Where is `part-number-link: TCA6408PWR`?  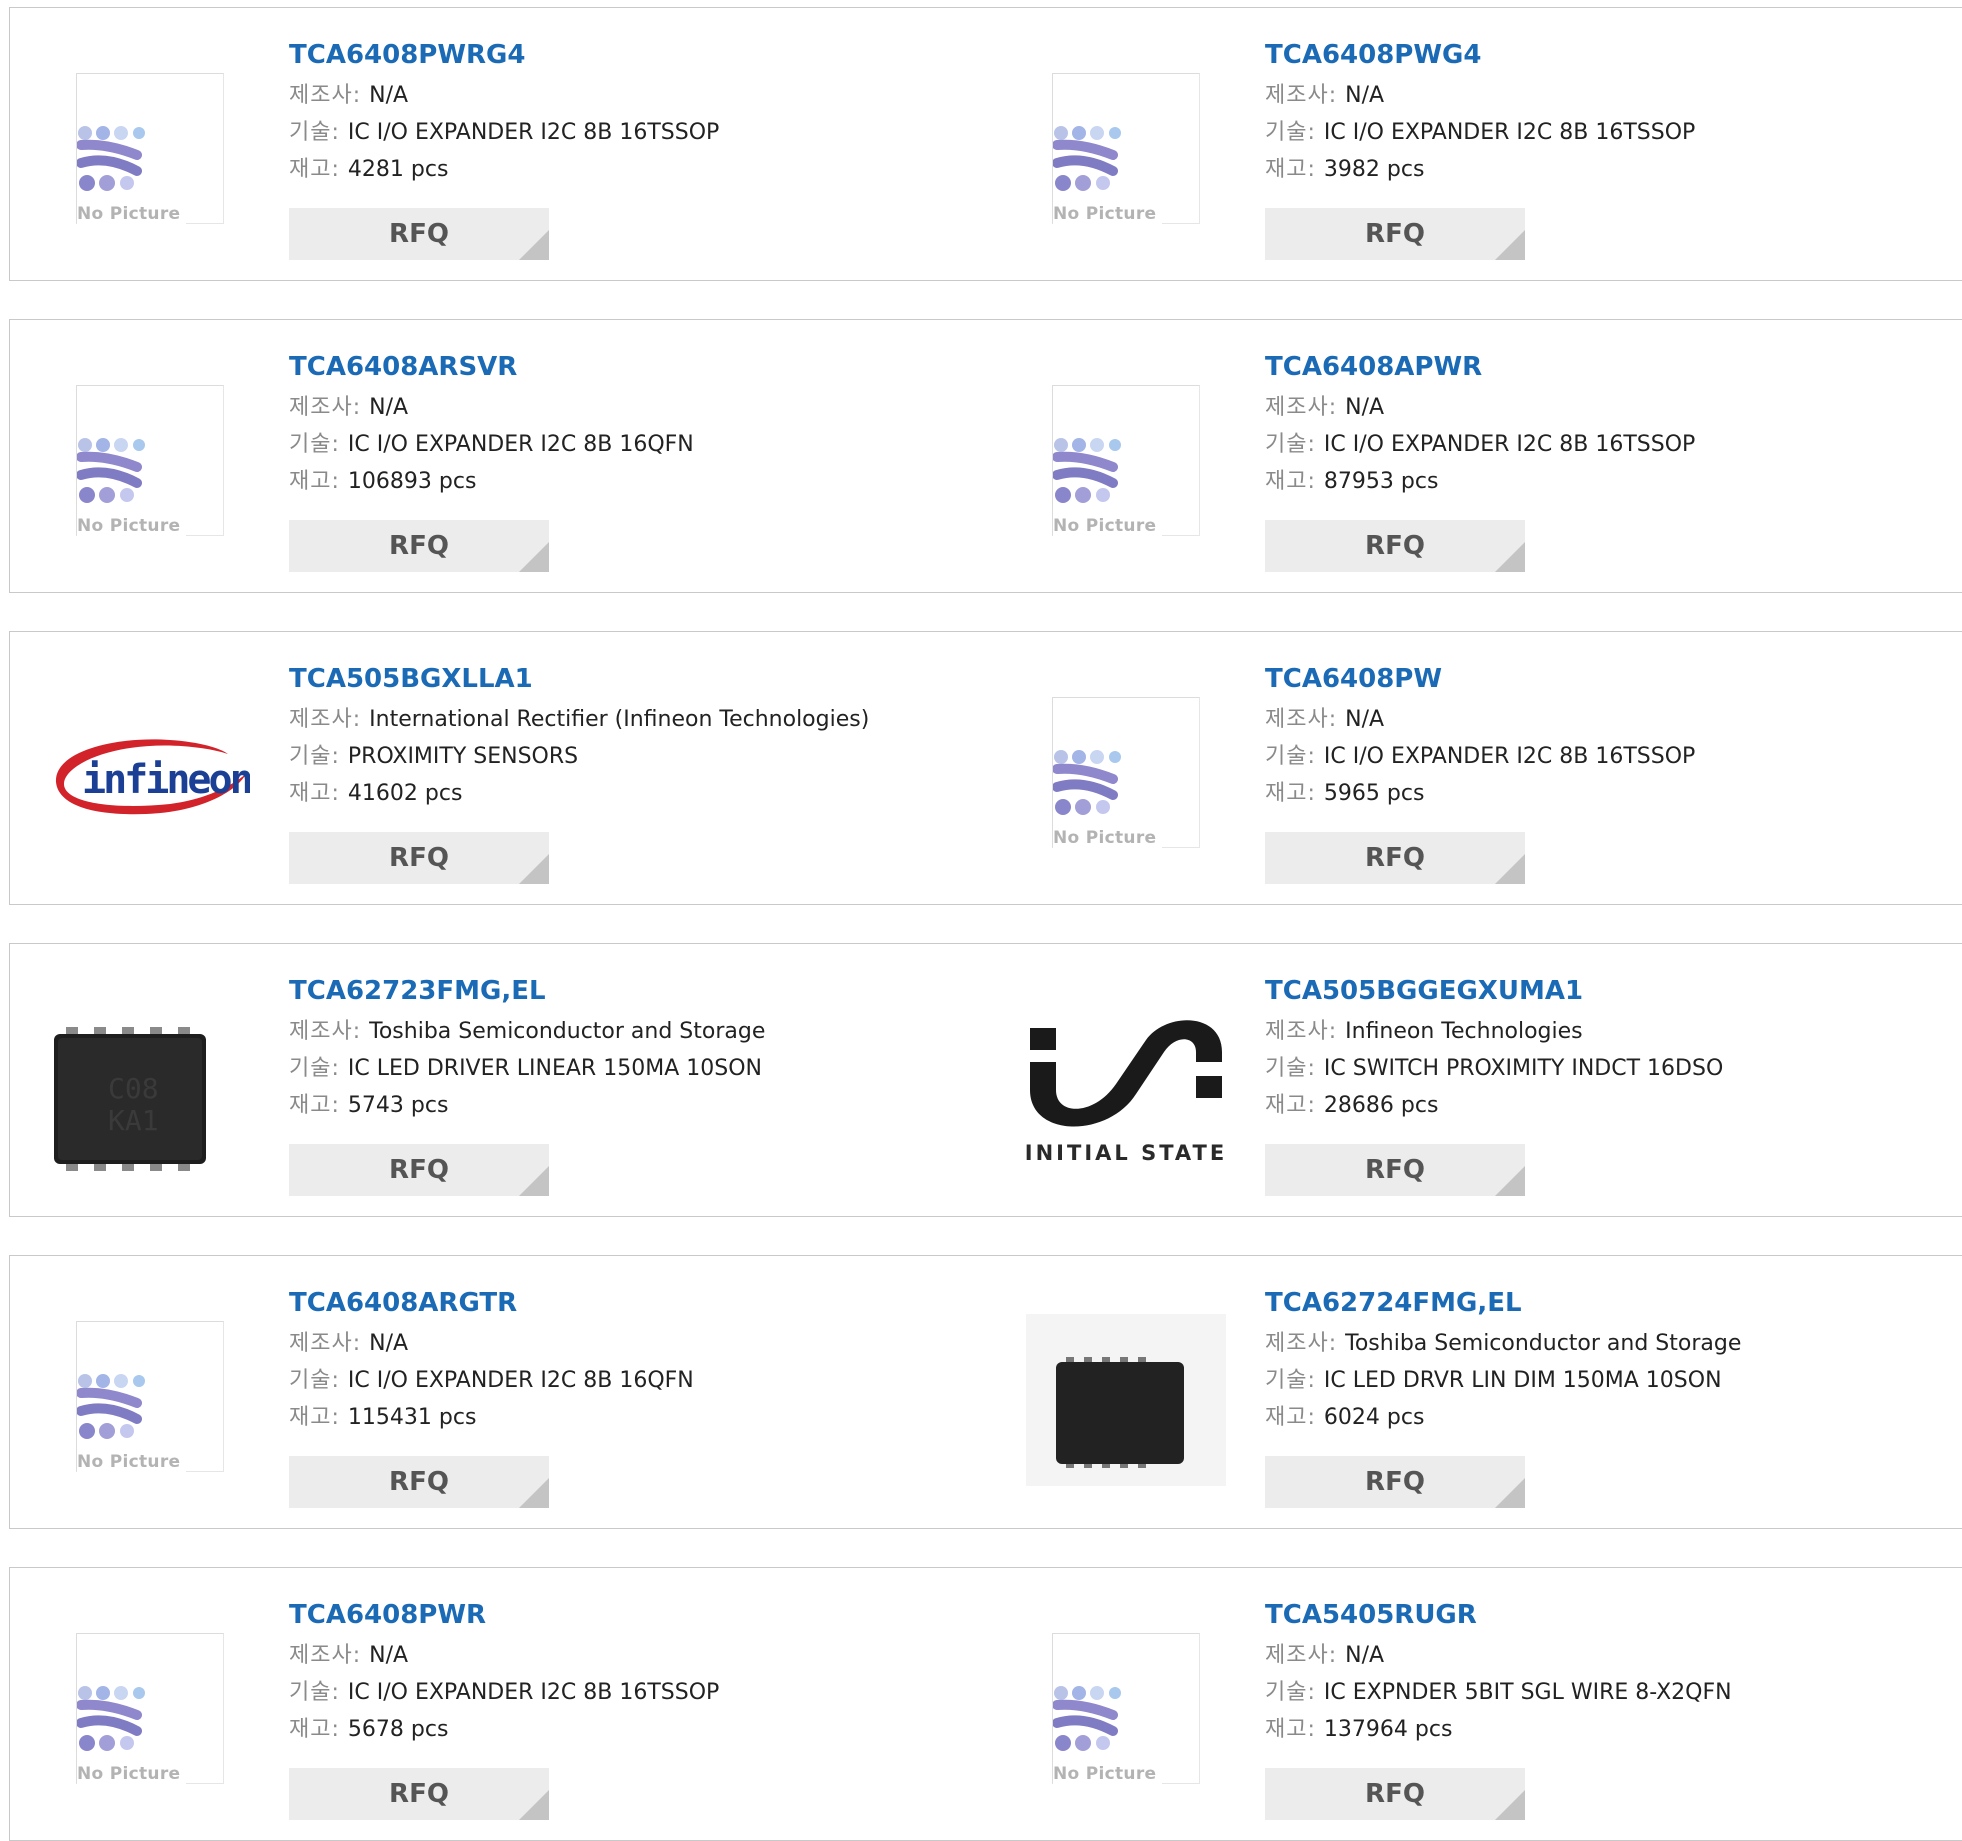 part-number-link: TCA6408PWR is located at coordinates (629, 1615).